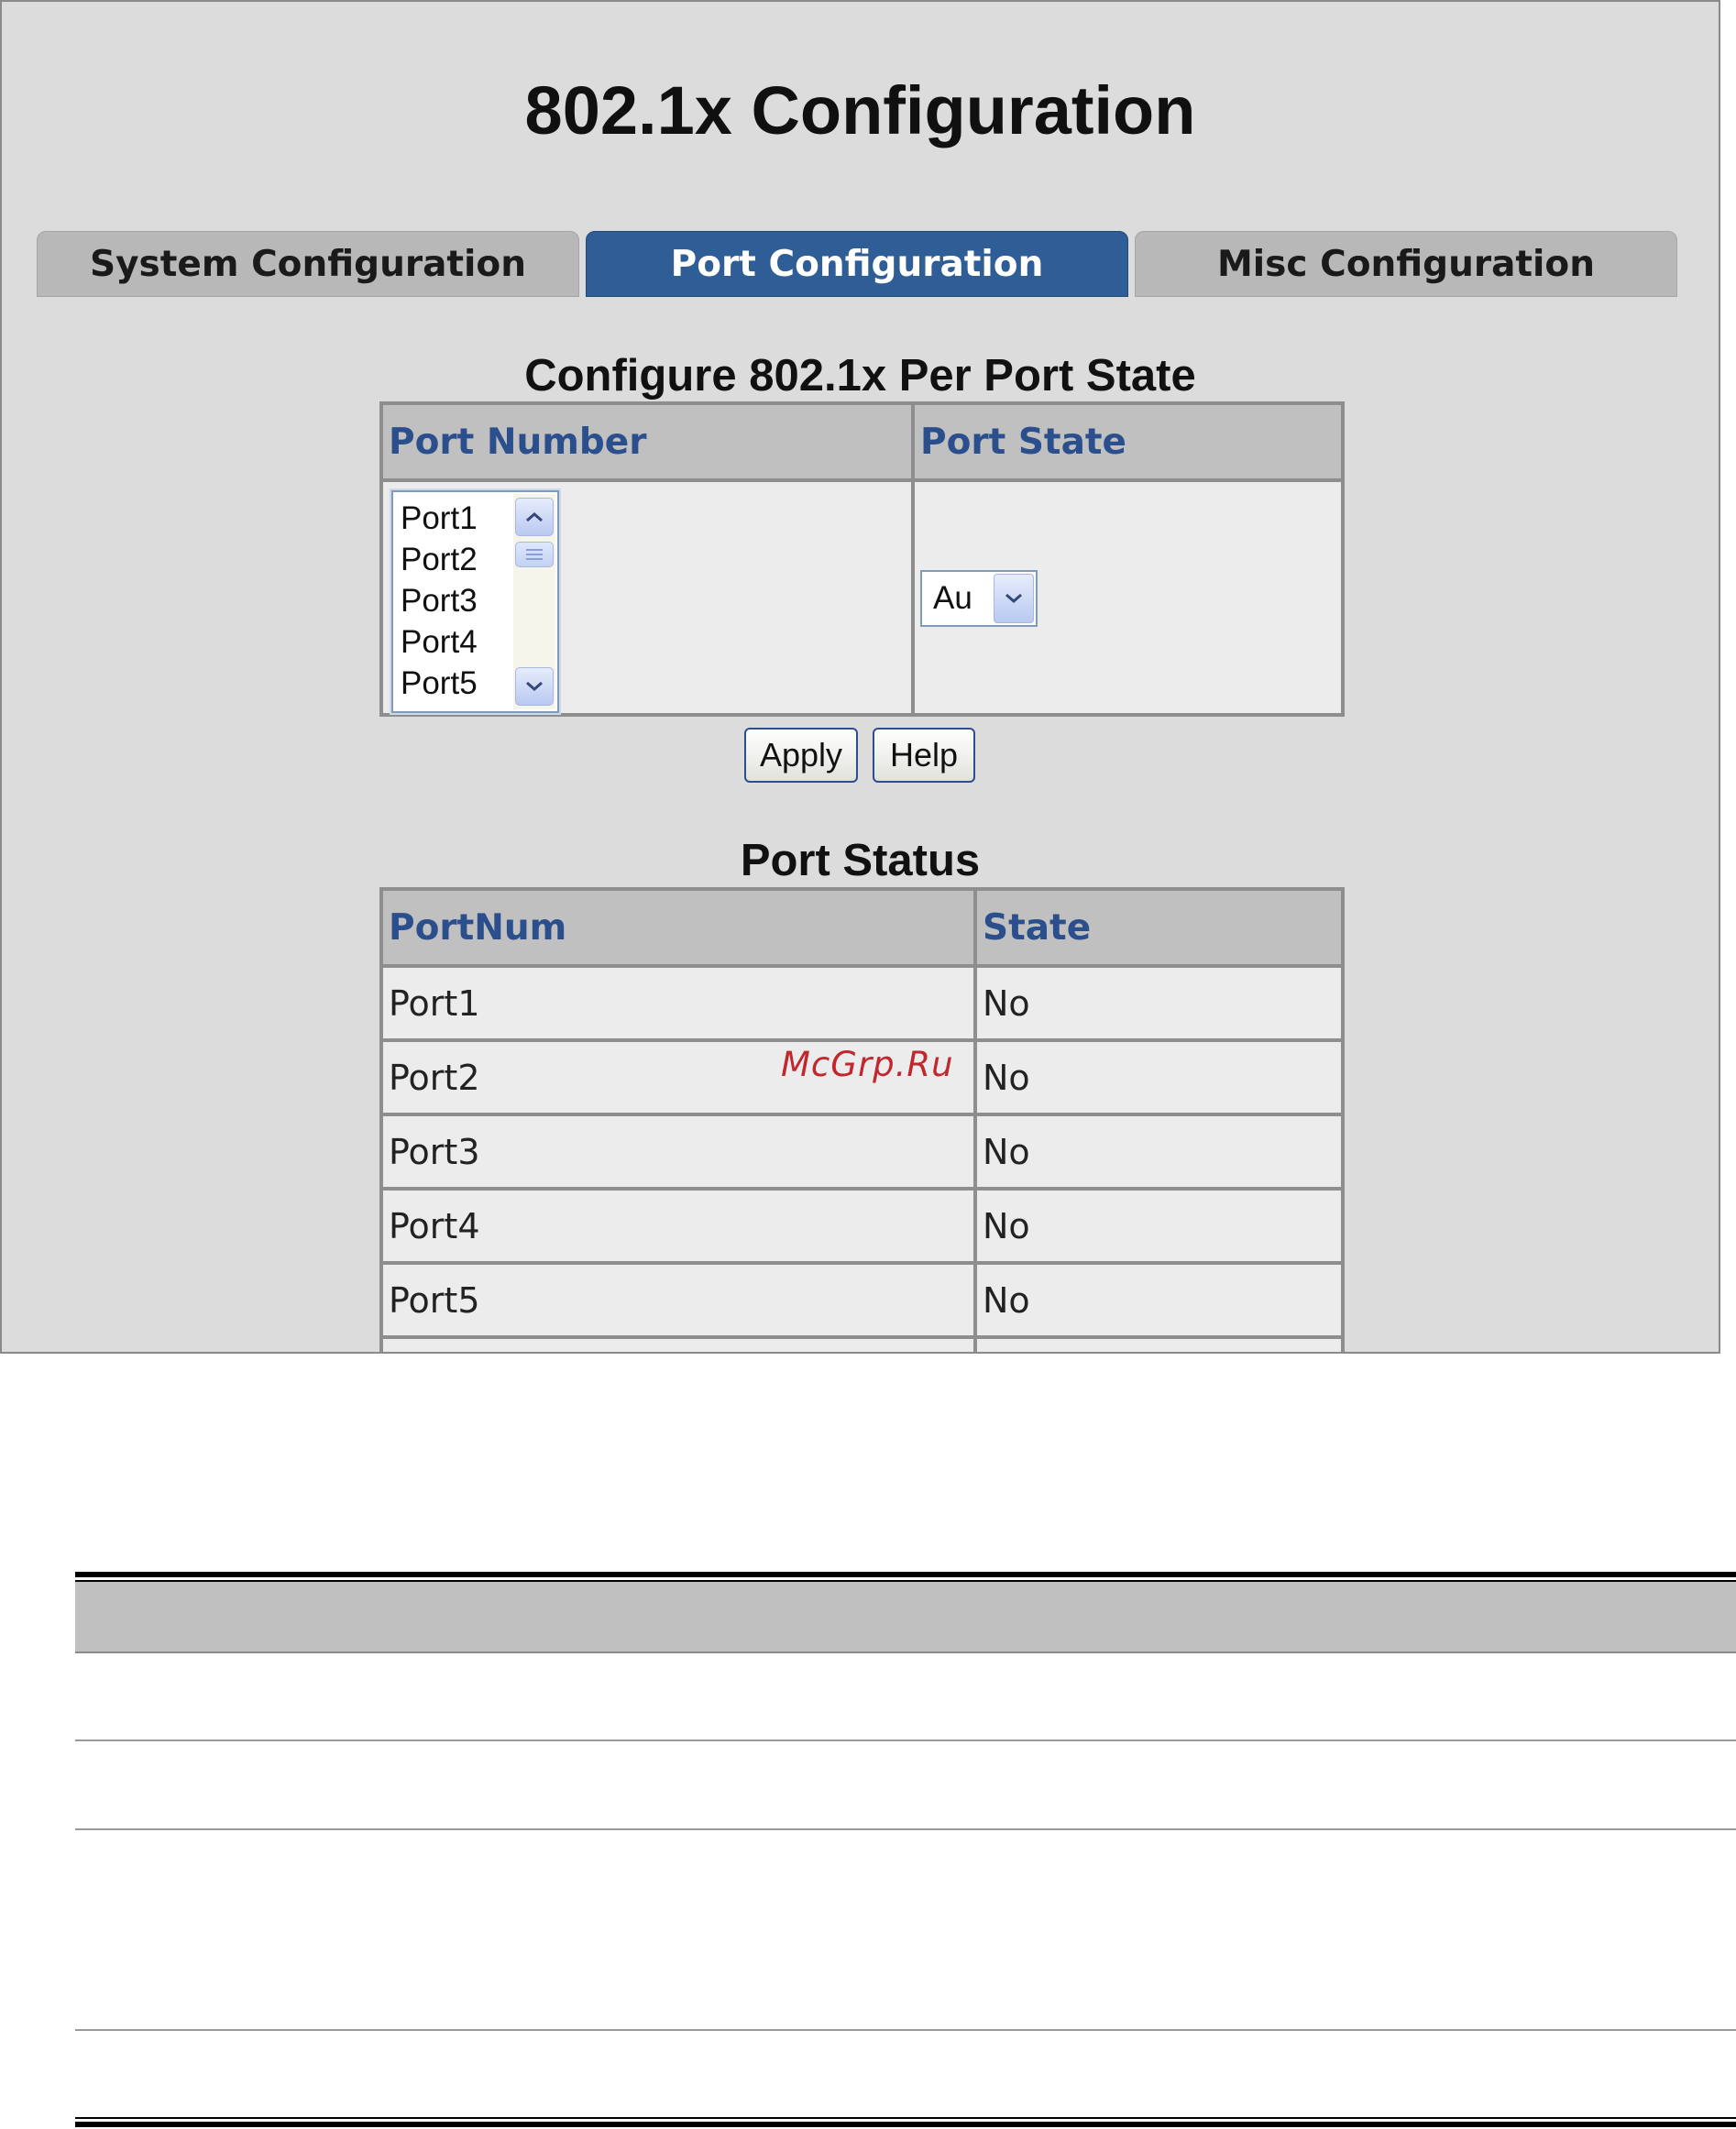 Image resolution: width=1736 pixels, height=2129 pixels. Describe the element at coordinates (678, 1343) in the screenshot. I see `port-cell` at that location.